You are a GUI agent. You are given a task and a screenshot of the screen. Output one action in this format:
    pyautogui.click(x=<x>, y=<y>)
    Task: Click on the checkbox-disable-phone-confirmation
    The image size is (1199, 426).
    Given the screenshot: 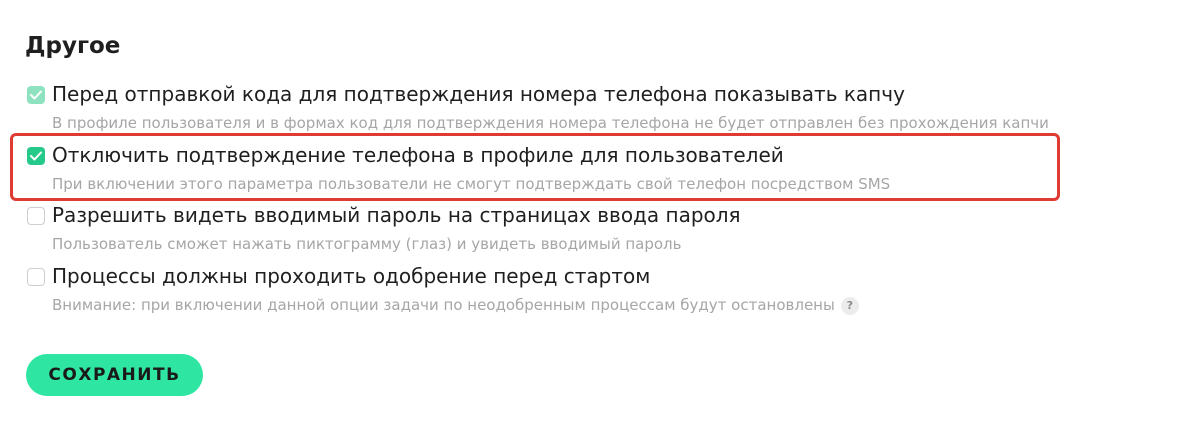 What is the action you would take?
    pyautogui.click(x=36, y=156)
    